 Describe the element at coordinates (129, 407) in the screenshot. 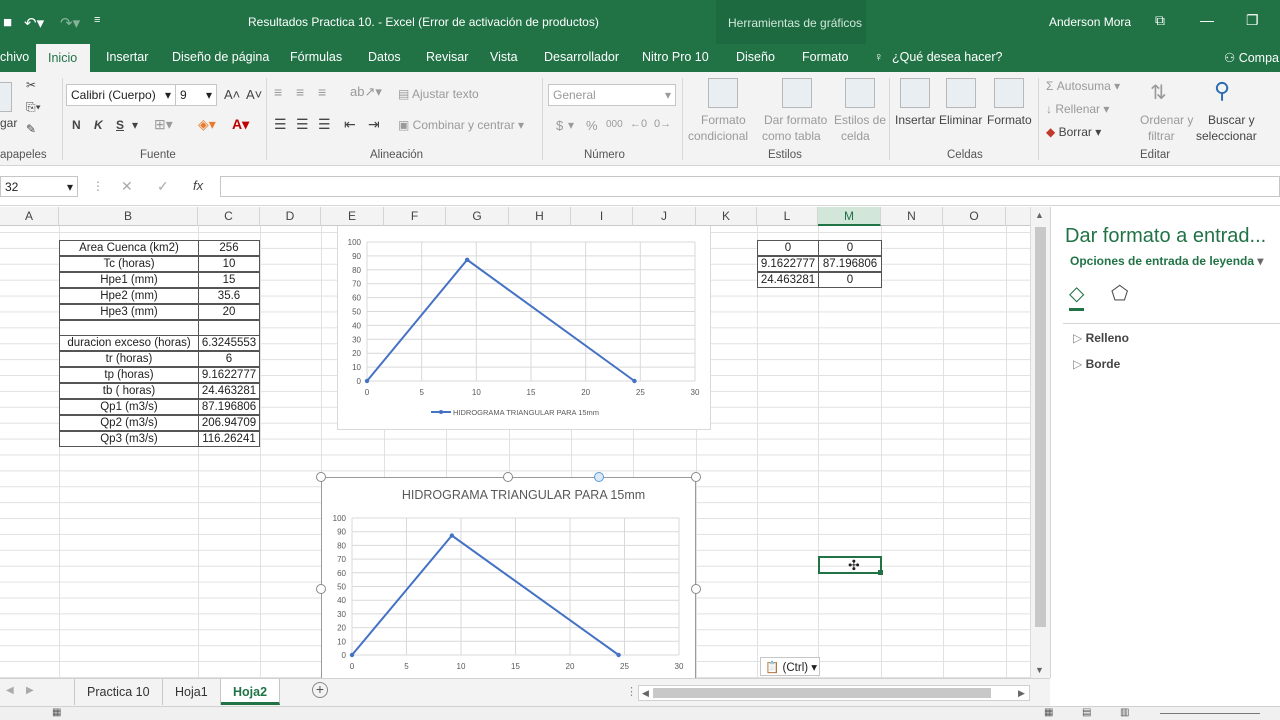

I see `table-label-cell: Qp1 (m3/s)` at that location.